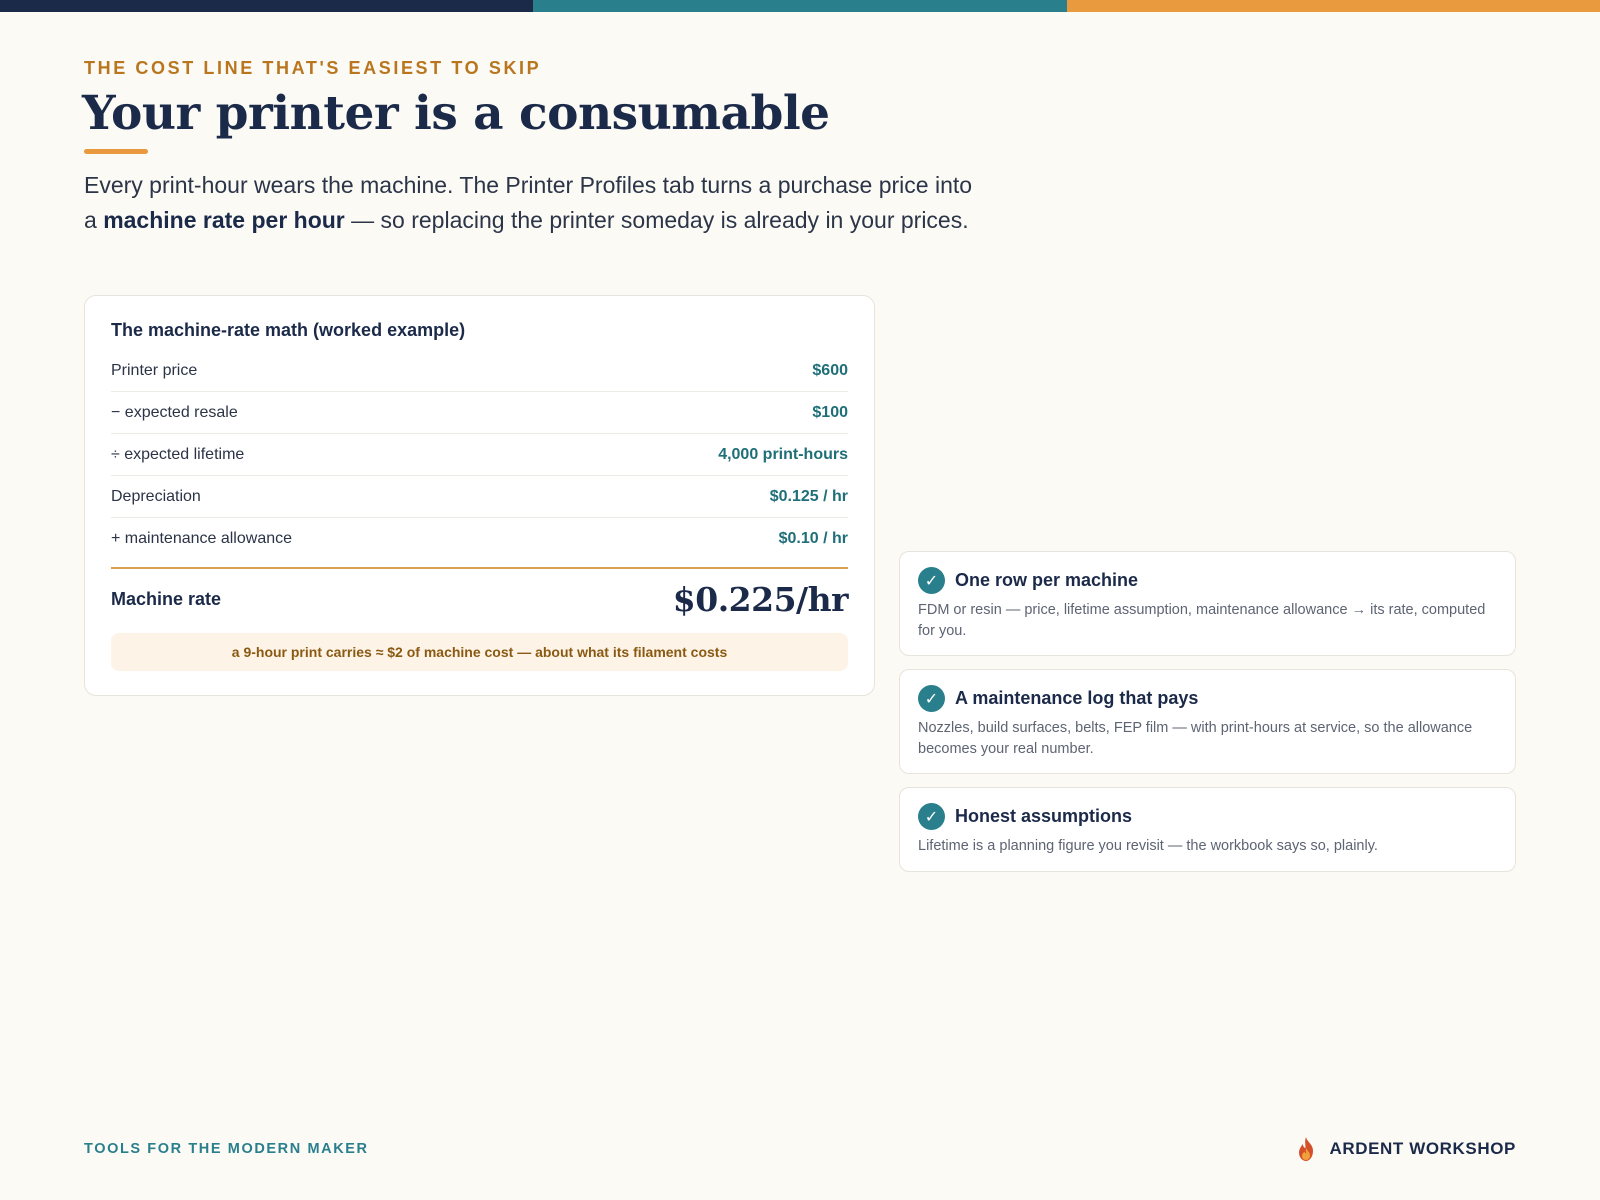 This screenshot has width=1600, height=1200. I want to click on title-underline, so click(116, 151).